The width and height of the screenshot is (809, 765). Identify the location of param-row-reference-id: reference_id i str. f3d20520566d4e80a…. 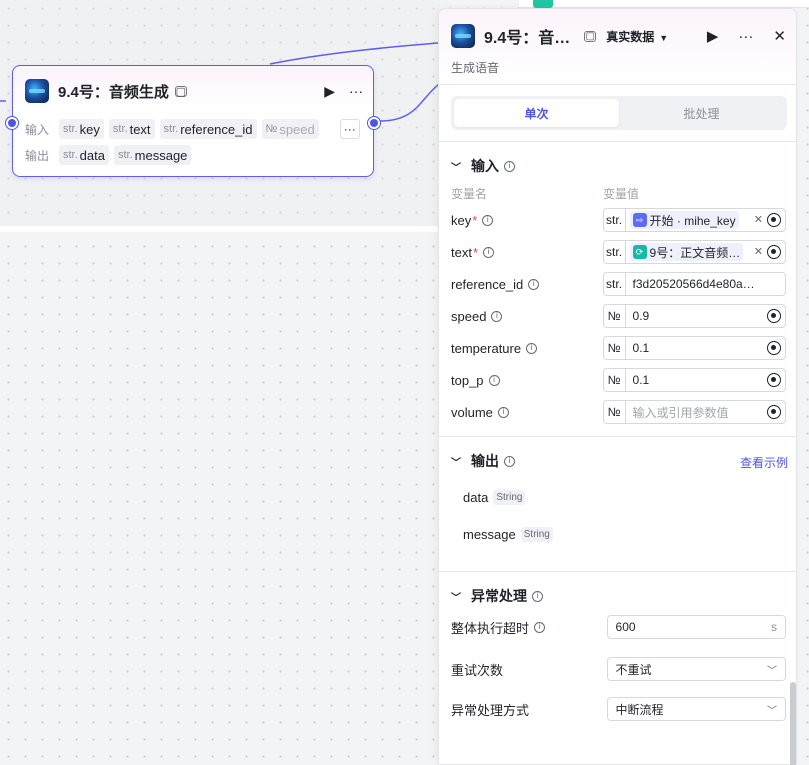
(618, 284).